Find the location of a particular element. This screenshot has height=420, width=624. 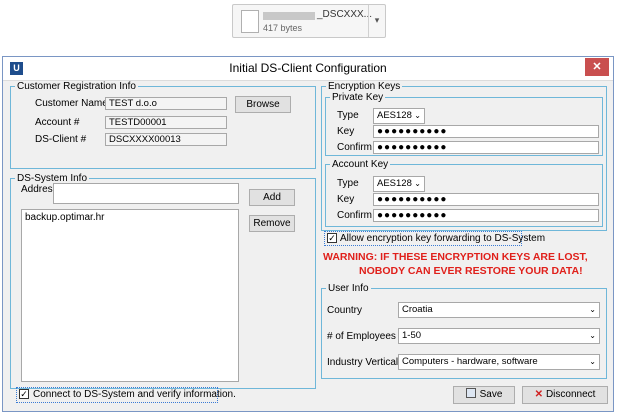

group-legend: Encryption Keys is located at coordinates (364, 86).